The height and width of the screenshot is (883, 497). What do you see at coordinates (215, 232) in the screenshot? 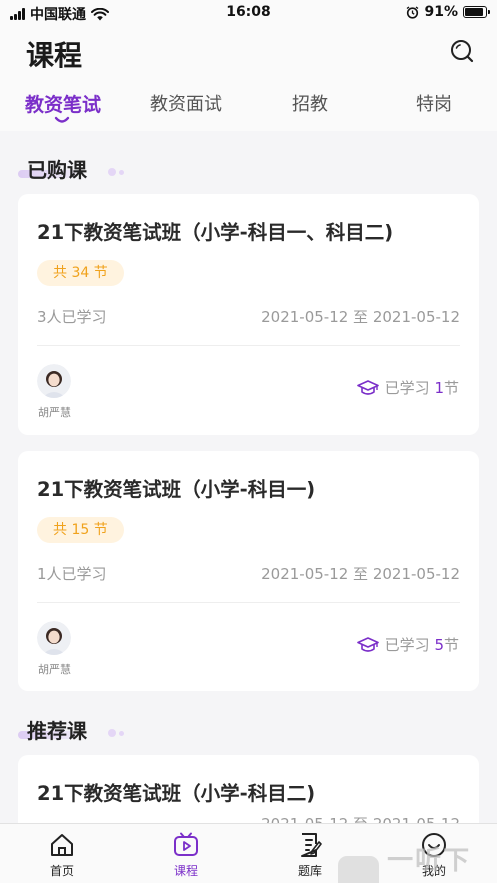
I see `course-title: 21下教资笔试班（小学-科目一、科目二)` at bounding box center [215, 232].